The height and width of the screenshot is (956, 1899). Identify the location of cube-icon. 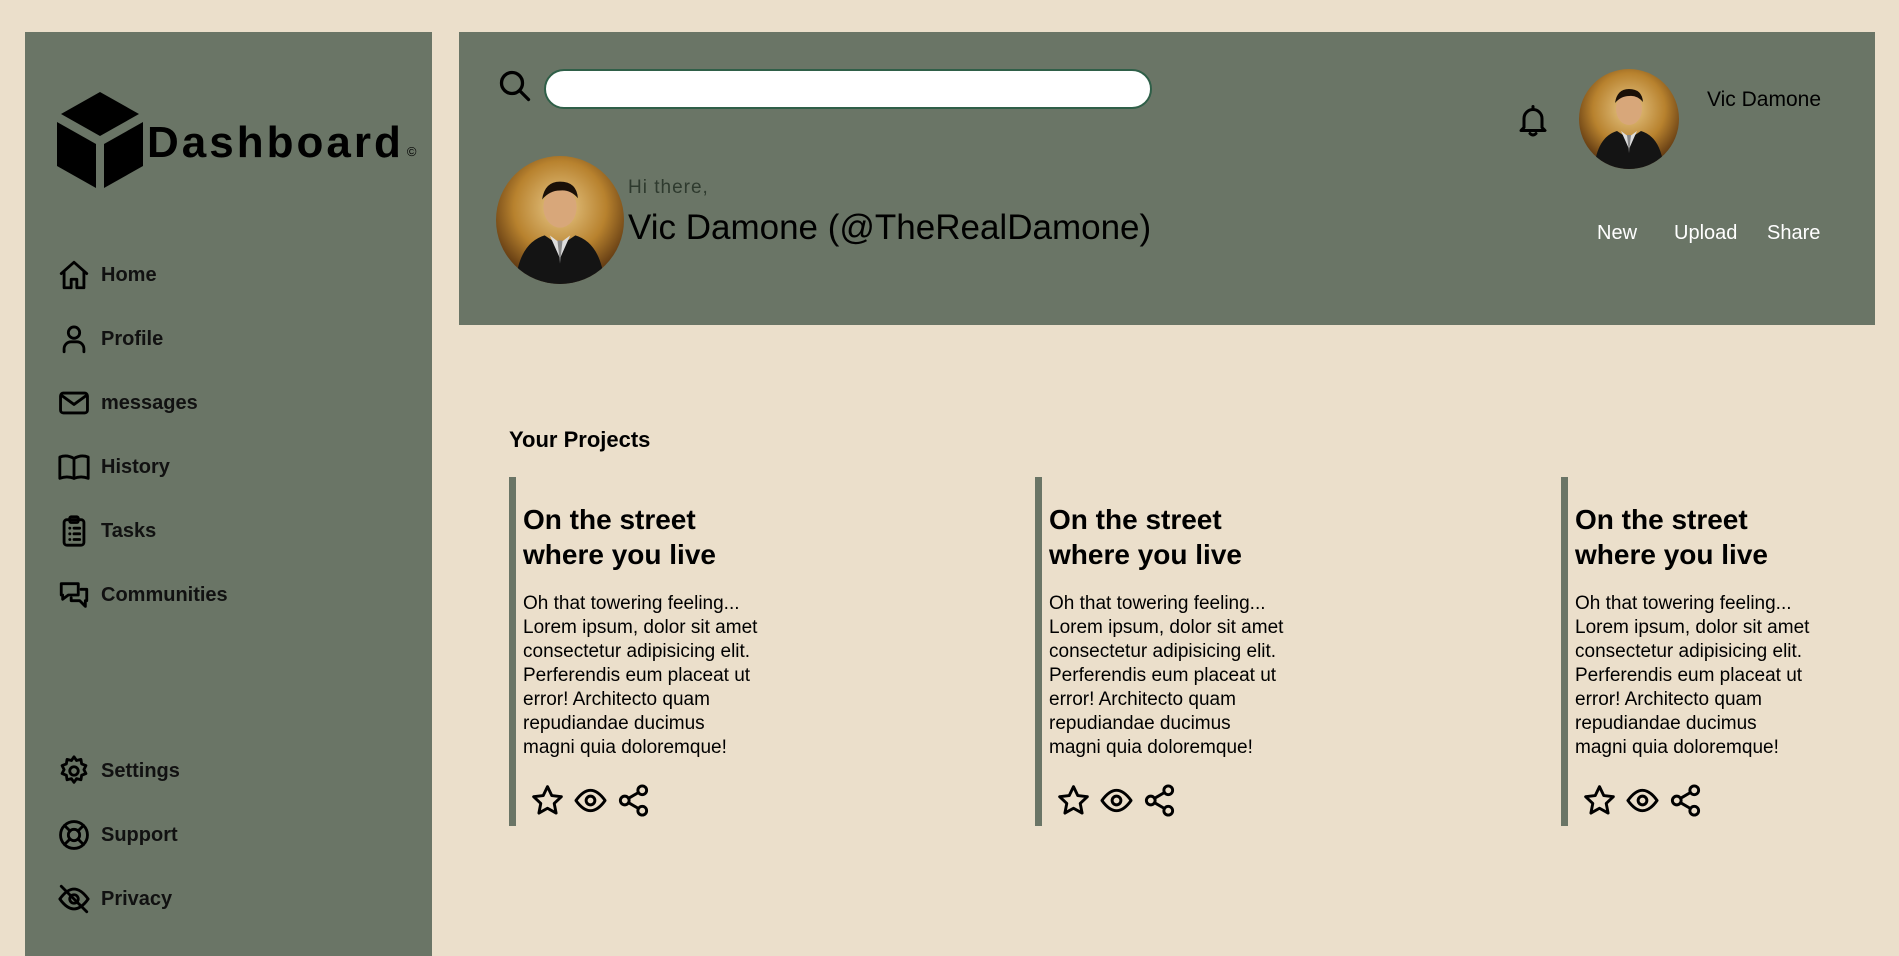
(100, 140).